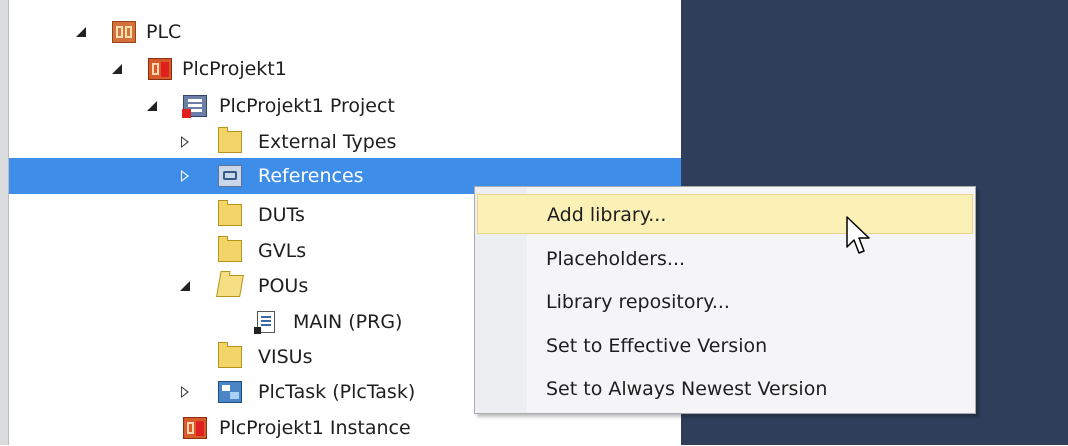 This screenshot has height=446, width=1068. I want to click on tree-item-project-file: PlcProjekt1 Project, so click(345, 106).